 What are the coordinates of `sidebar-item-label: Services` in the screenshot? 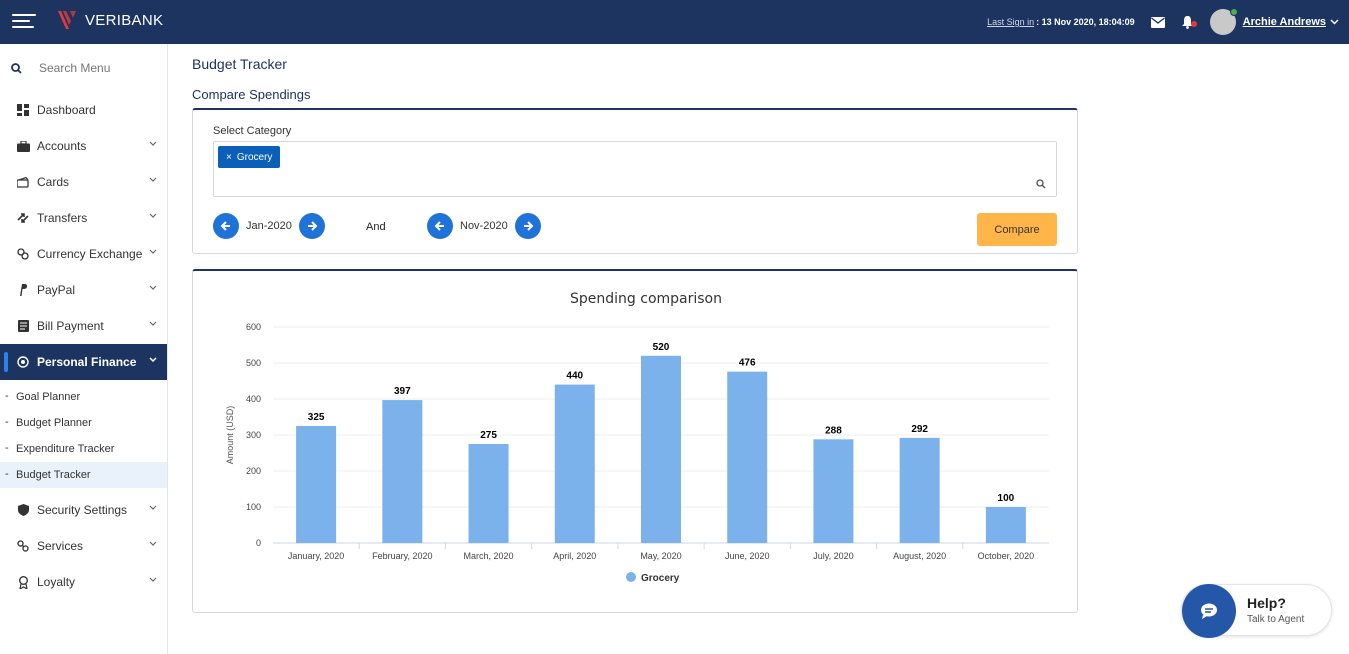 It's located at (60, 546).